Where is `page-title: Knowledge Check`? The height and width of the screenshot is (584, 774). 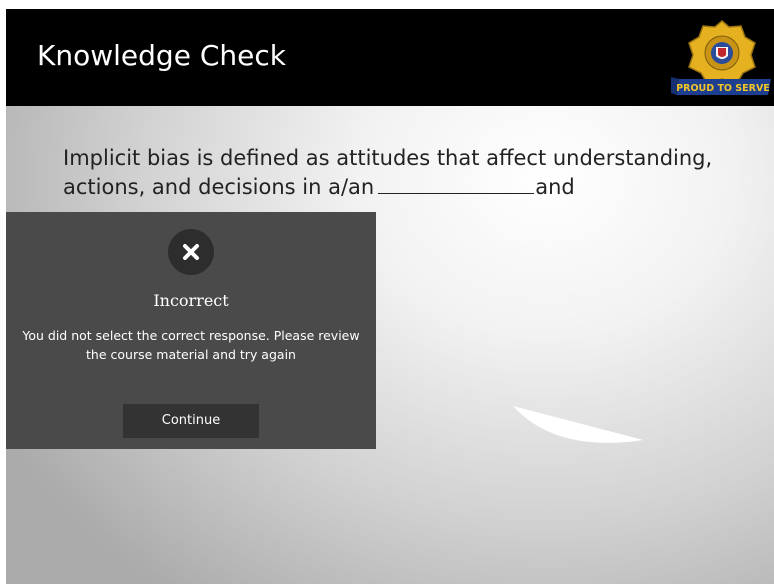 page-title: Knowledge Check is located at coordinates (161, 55).